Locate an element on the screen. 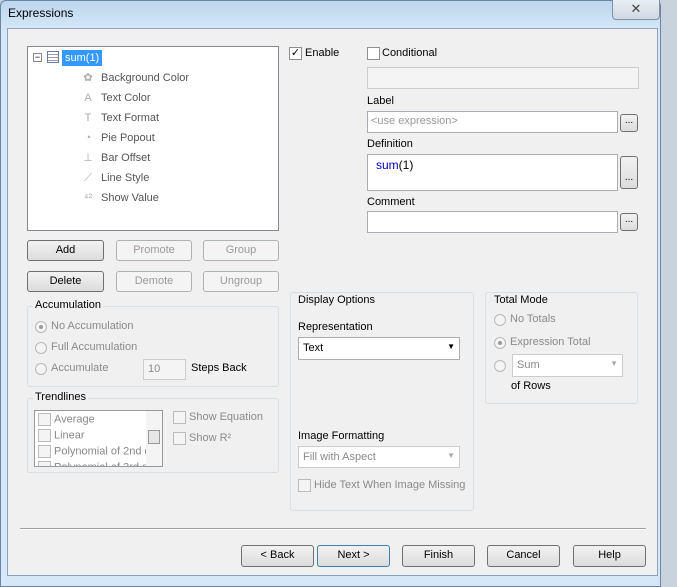 This screenshot has height=587, width=677. tree-item-label: Bar Offset is located at coordinates (126, 158).